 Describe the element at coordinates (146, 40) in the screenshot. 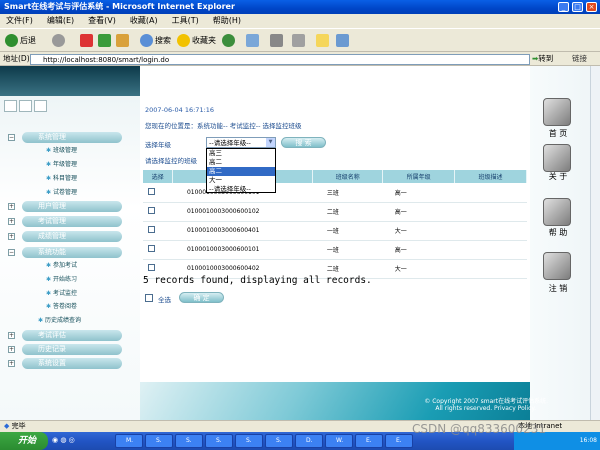

I see `search-icon` at that location.